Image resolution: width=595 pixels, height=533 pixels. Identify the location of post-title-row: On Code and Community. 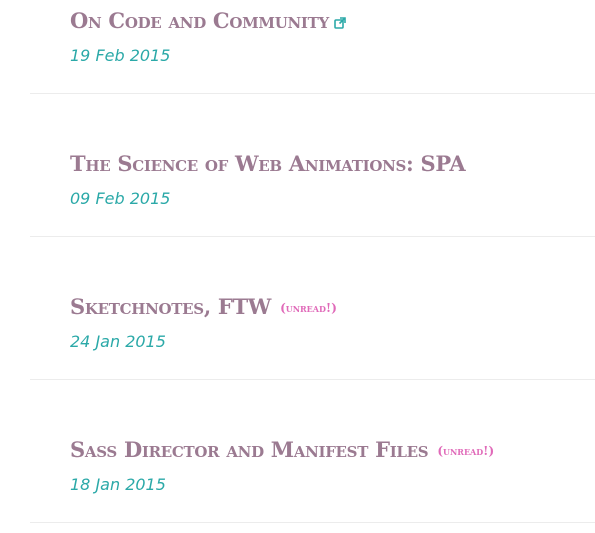
(208, 20).